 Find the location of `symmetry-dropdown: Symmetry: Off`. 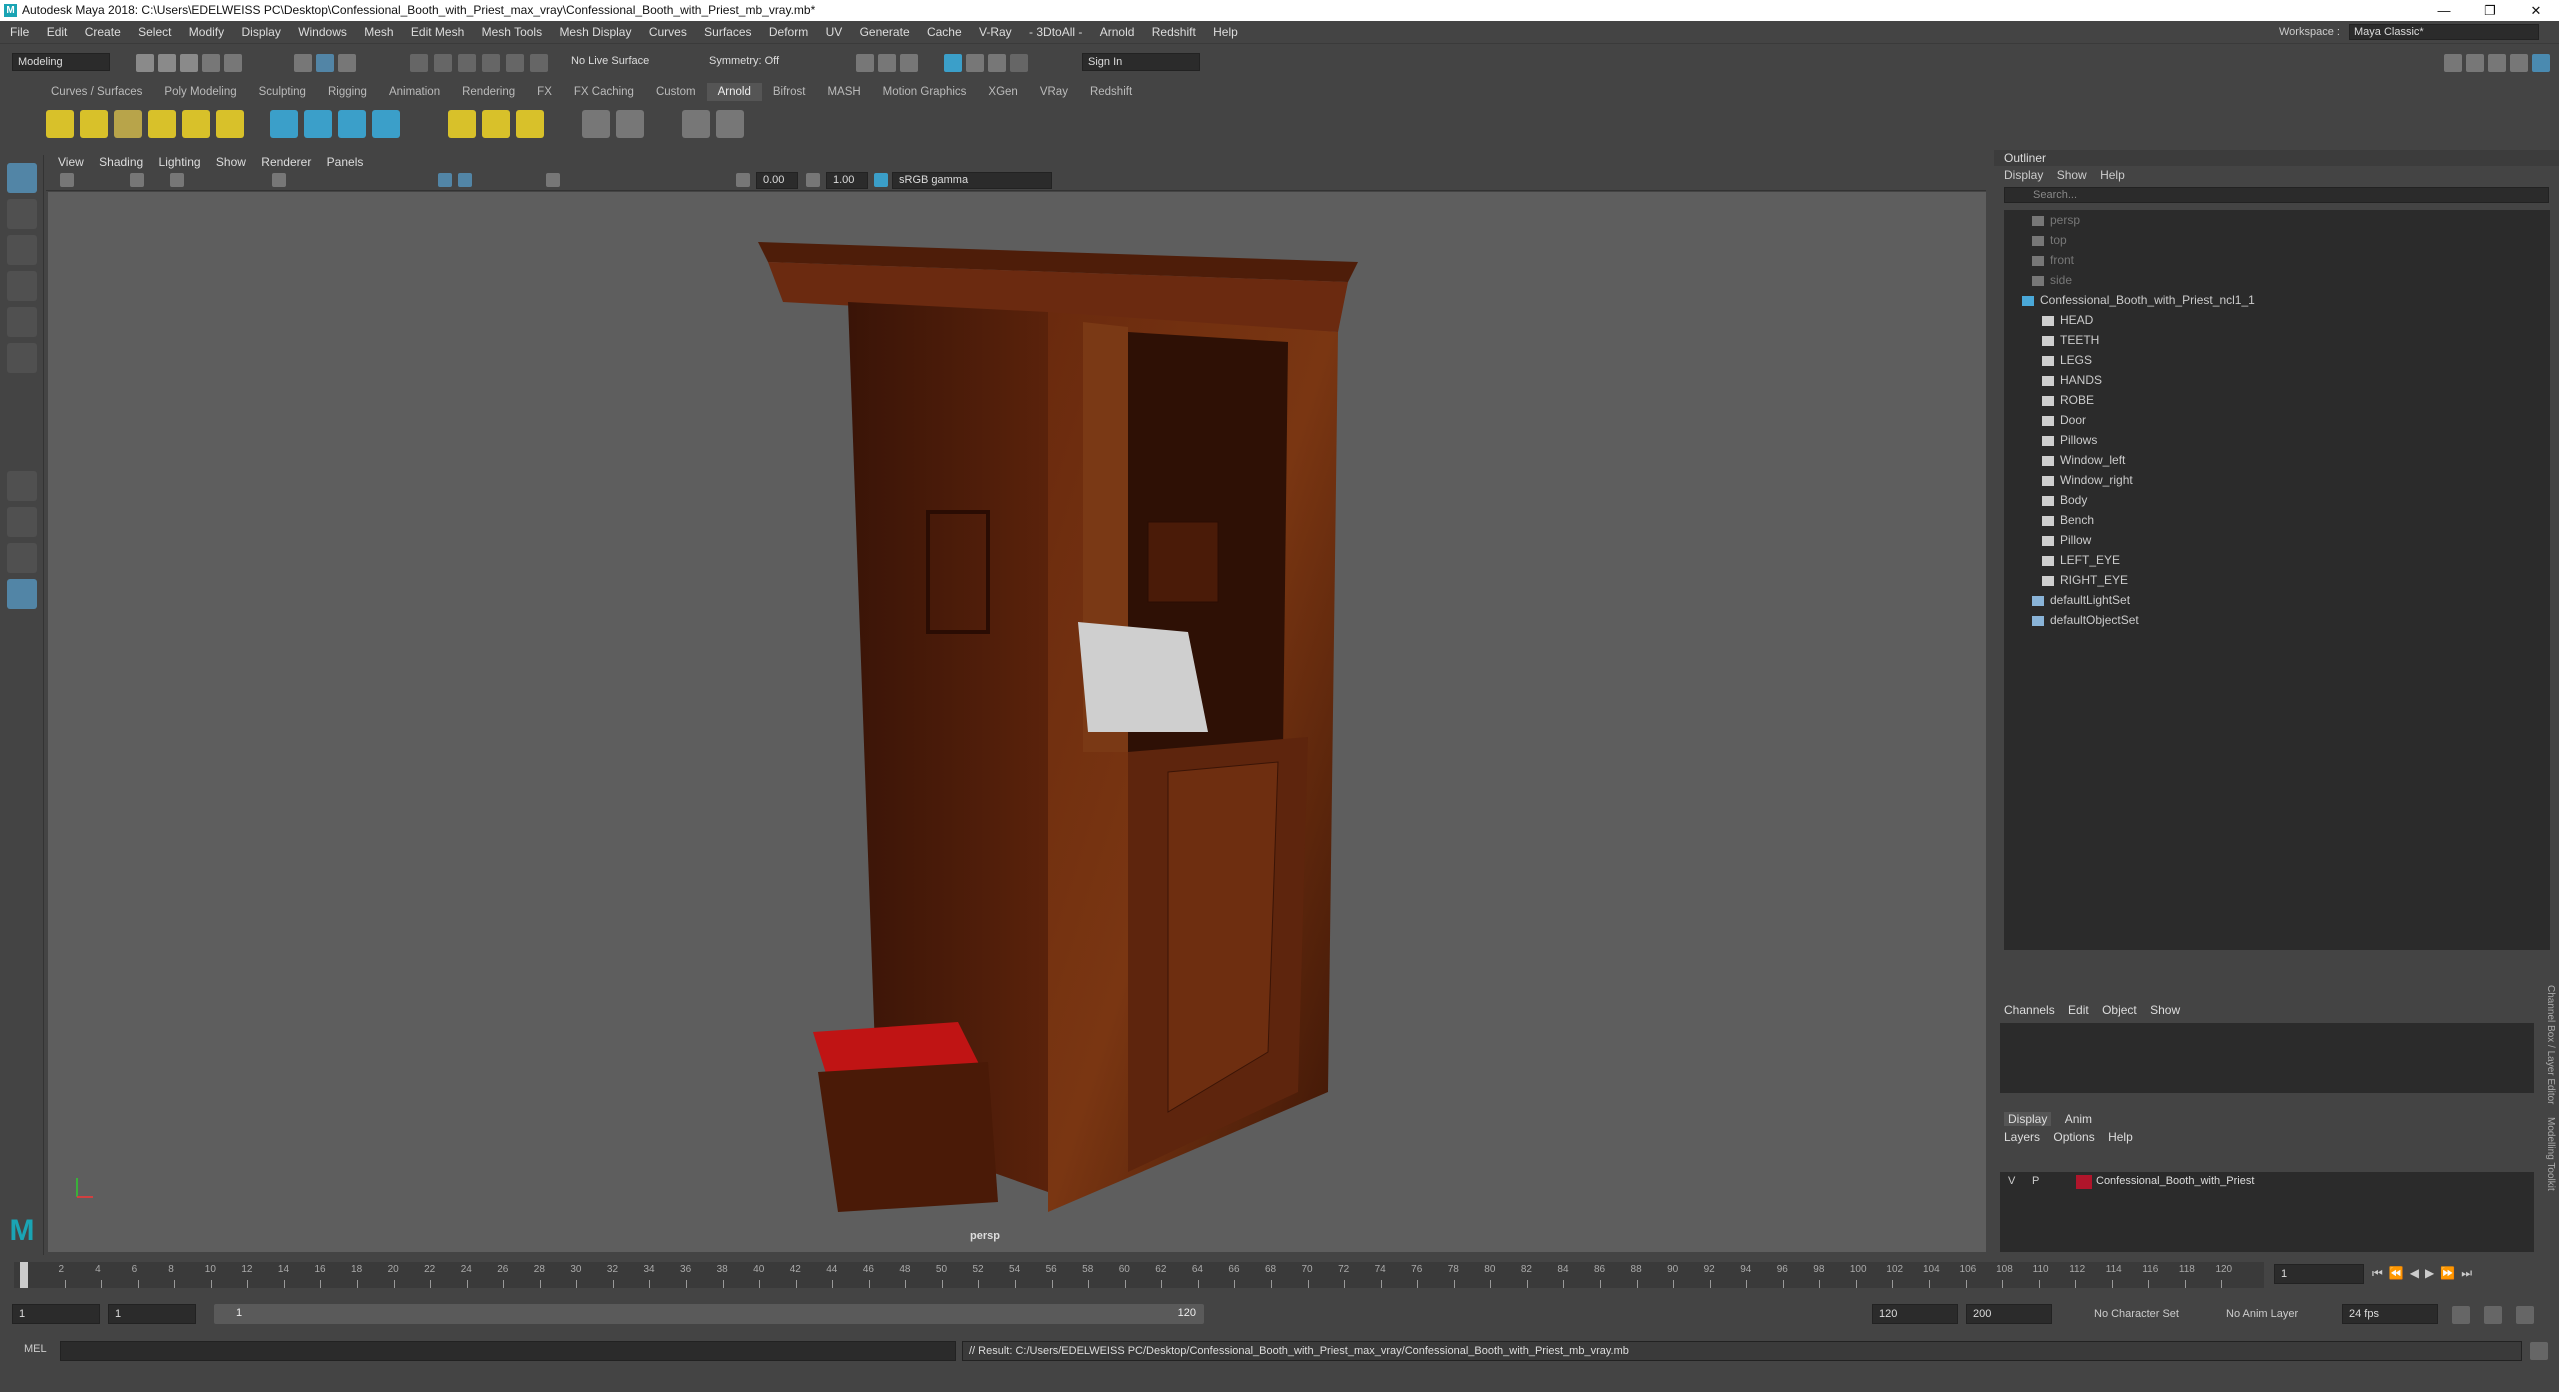

symmetry-dropdown: Symmetry: Off is located at coordinates (759, 62).